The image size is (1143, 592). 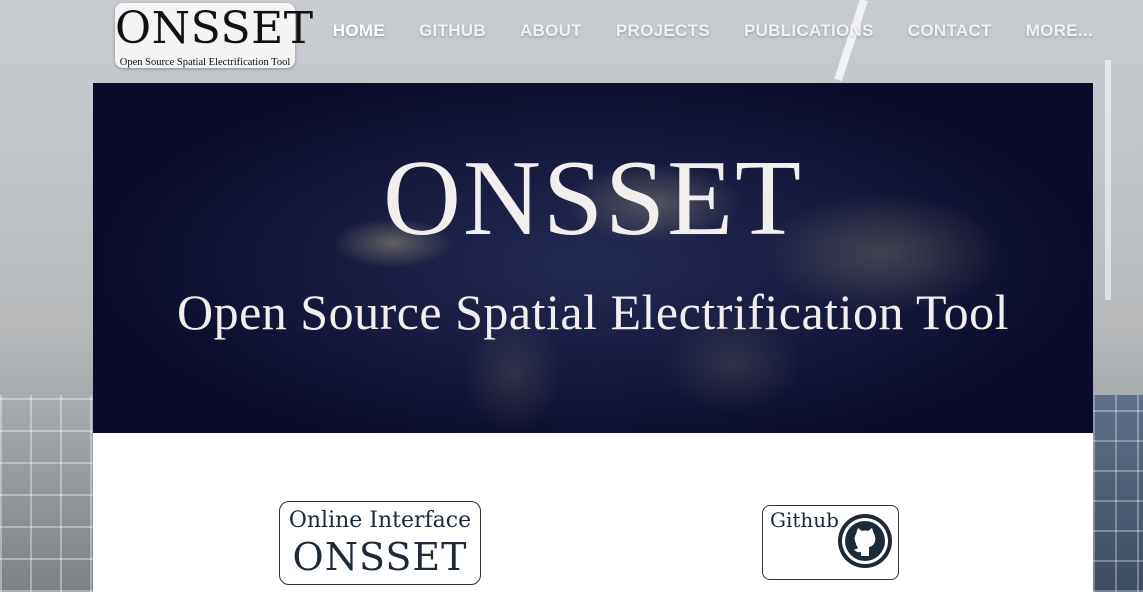 I want to click on github-button: Github, so click(x=830, y=542).